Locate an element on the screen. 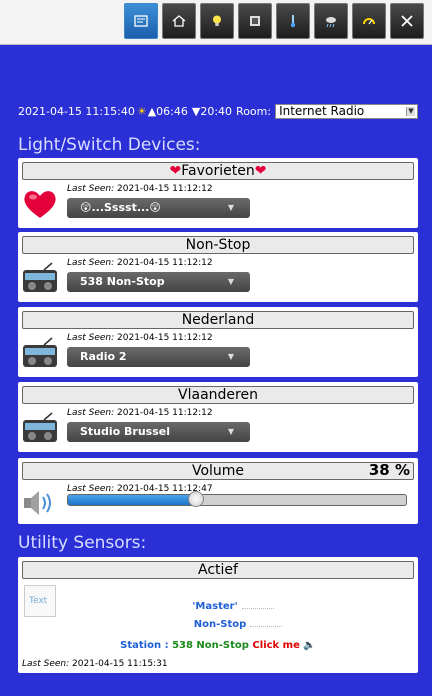 The image size is (432, 696). station-dropdown: Radio 2 ▼ is located at coordinates (158, 357).